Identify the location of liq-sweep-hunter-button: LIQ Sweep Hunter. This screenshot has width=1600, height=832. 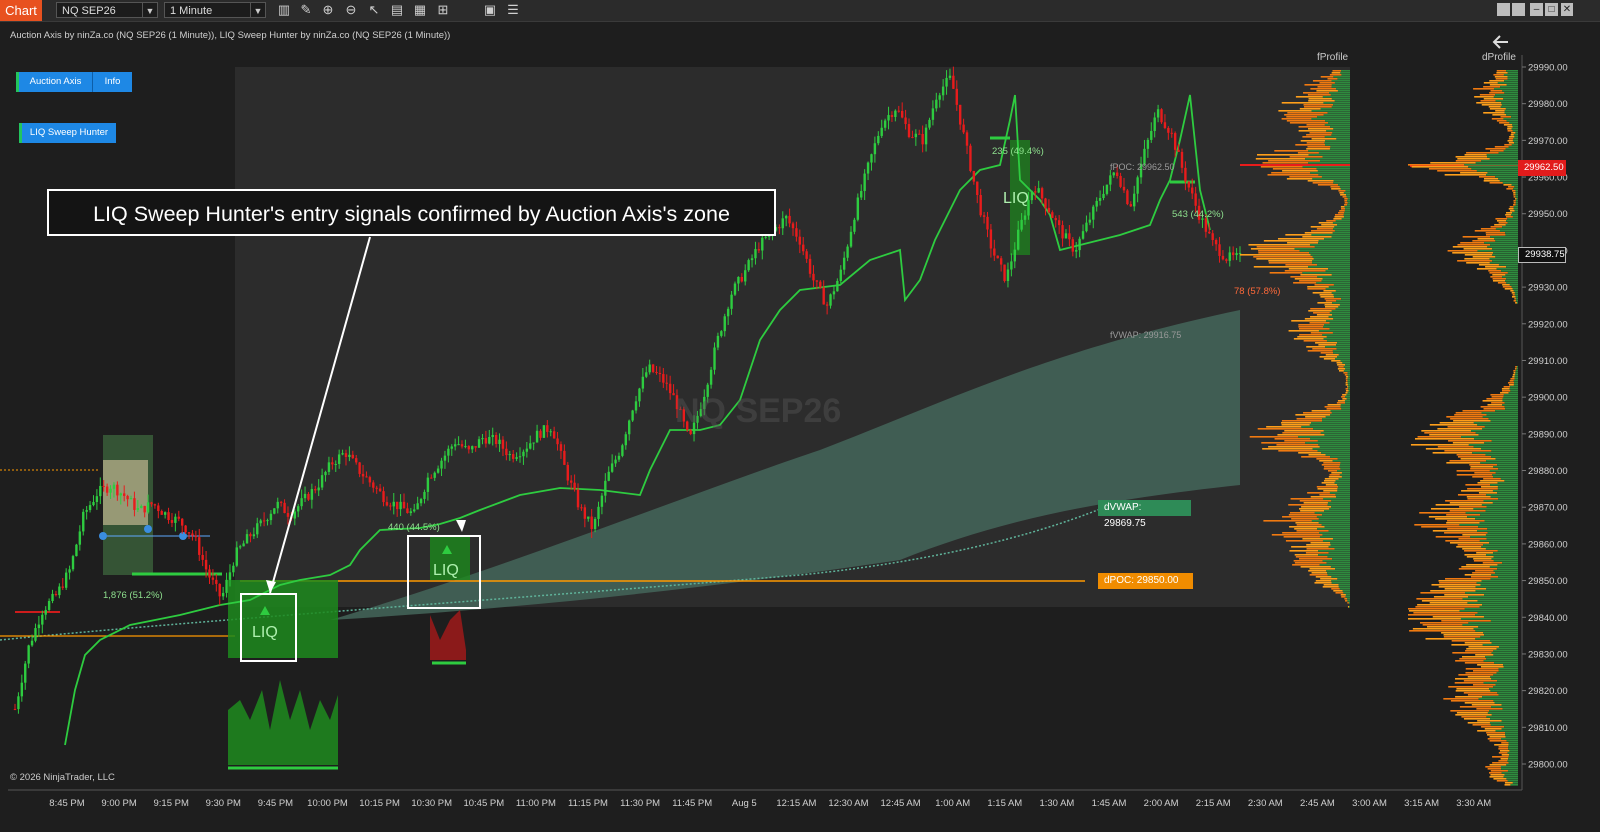
(67, 133).